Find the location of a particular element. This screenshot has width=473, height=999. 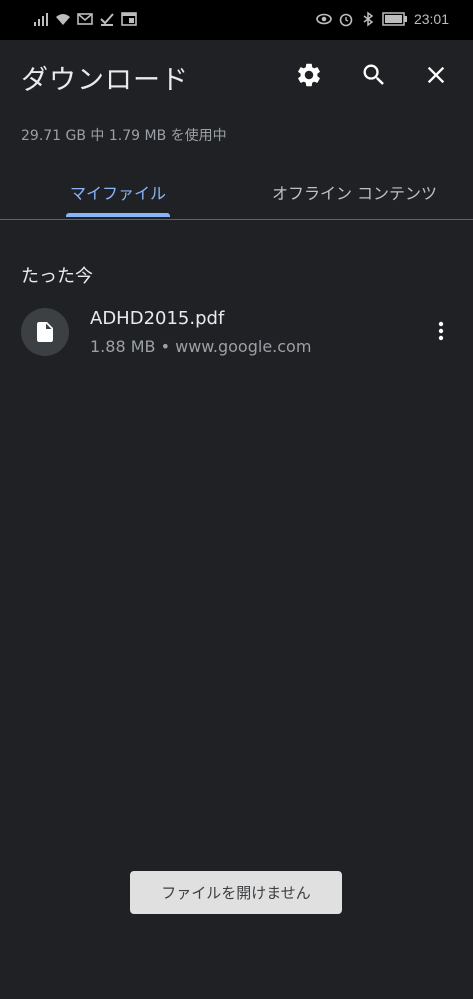

gear-icon is located at coordinates (309, 75).